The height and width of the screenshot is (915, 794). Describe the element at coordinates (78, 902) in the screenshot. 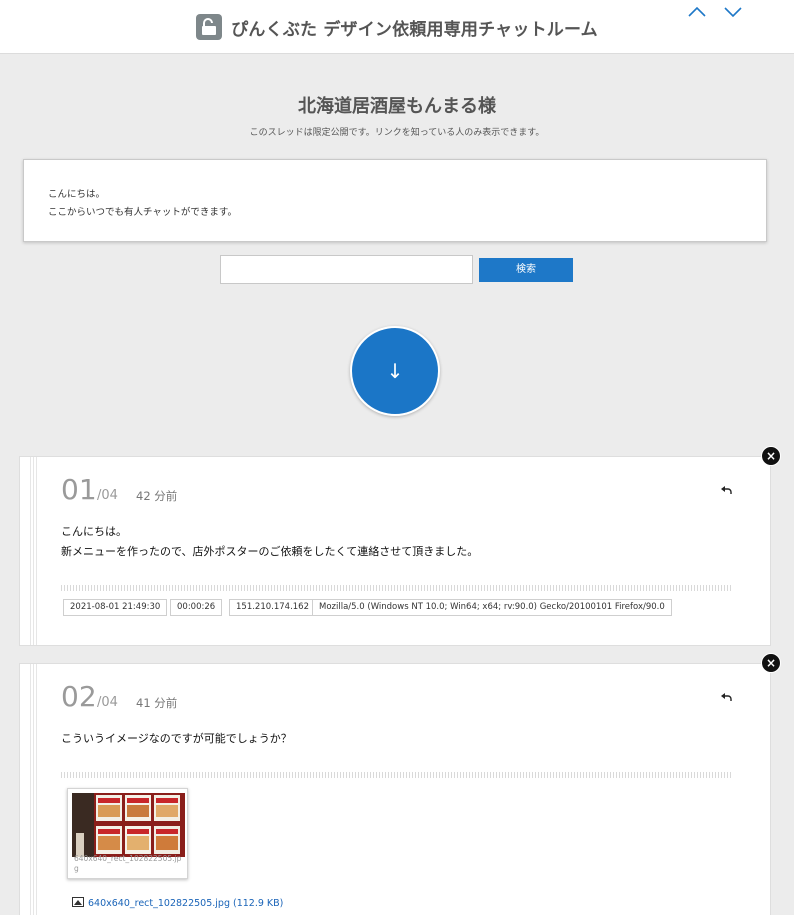

I see `image-file-icon` at that location.